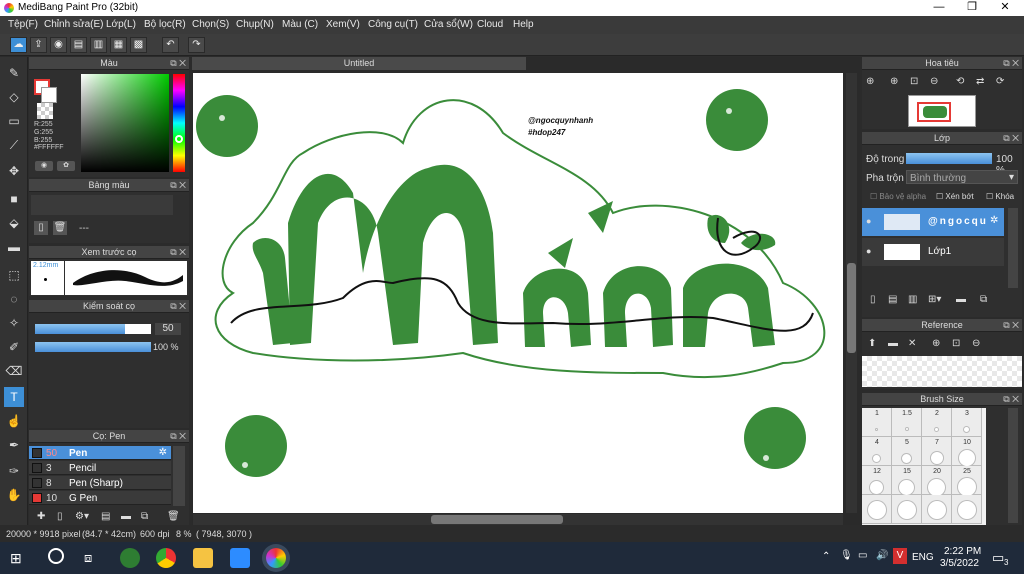 This screenshot has width=1024, height=574. I want to click on brush-size-cell: 15, so click(907, 480).